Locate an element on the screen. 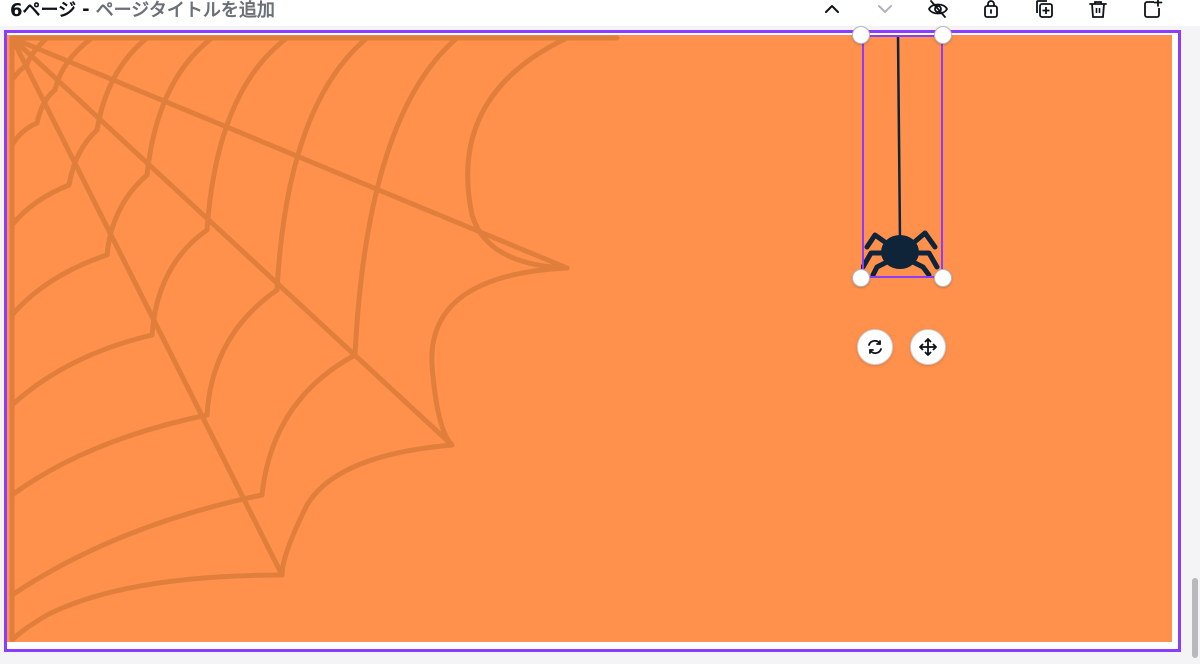  move-button is located at coordinates (928, 347).